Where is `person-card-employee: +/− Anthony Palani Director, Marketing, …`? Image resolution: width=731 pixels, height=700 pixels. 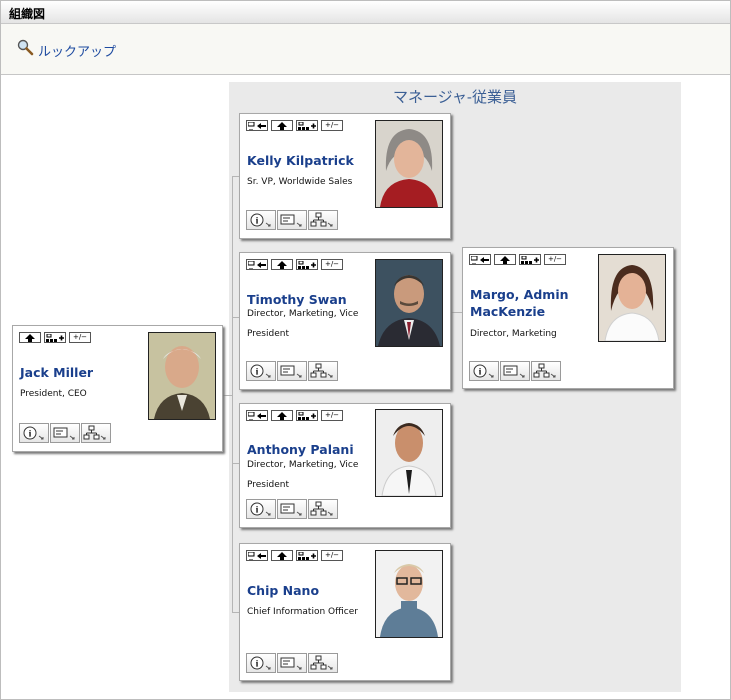 person-card-employee: +/− Anthony Palani Director, Marketing, … is located at coordinates (345, 465).